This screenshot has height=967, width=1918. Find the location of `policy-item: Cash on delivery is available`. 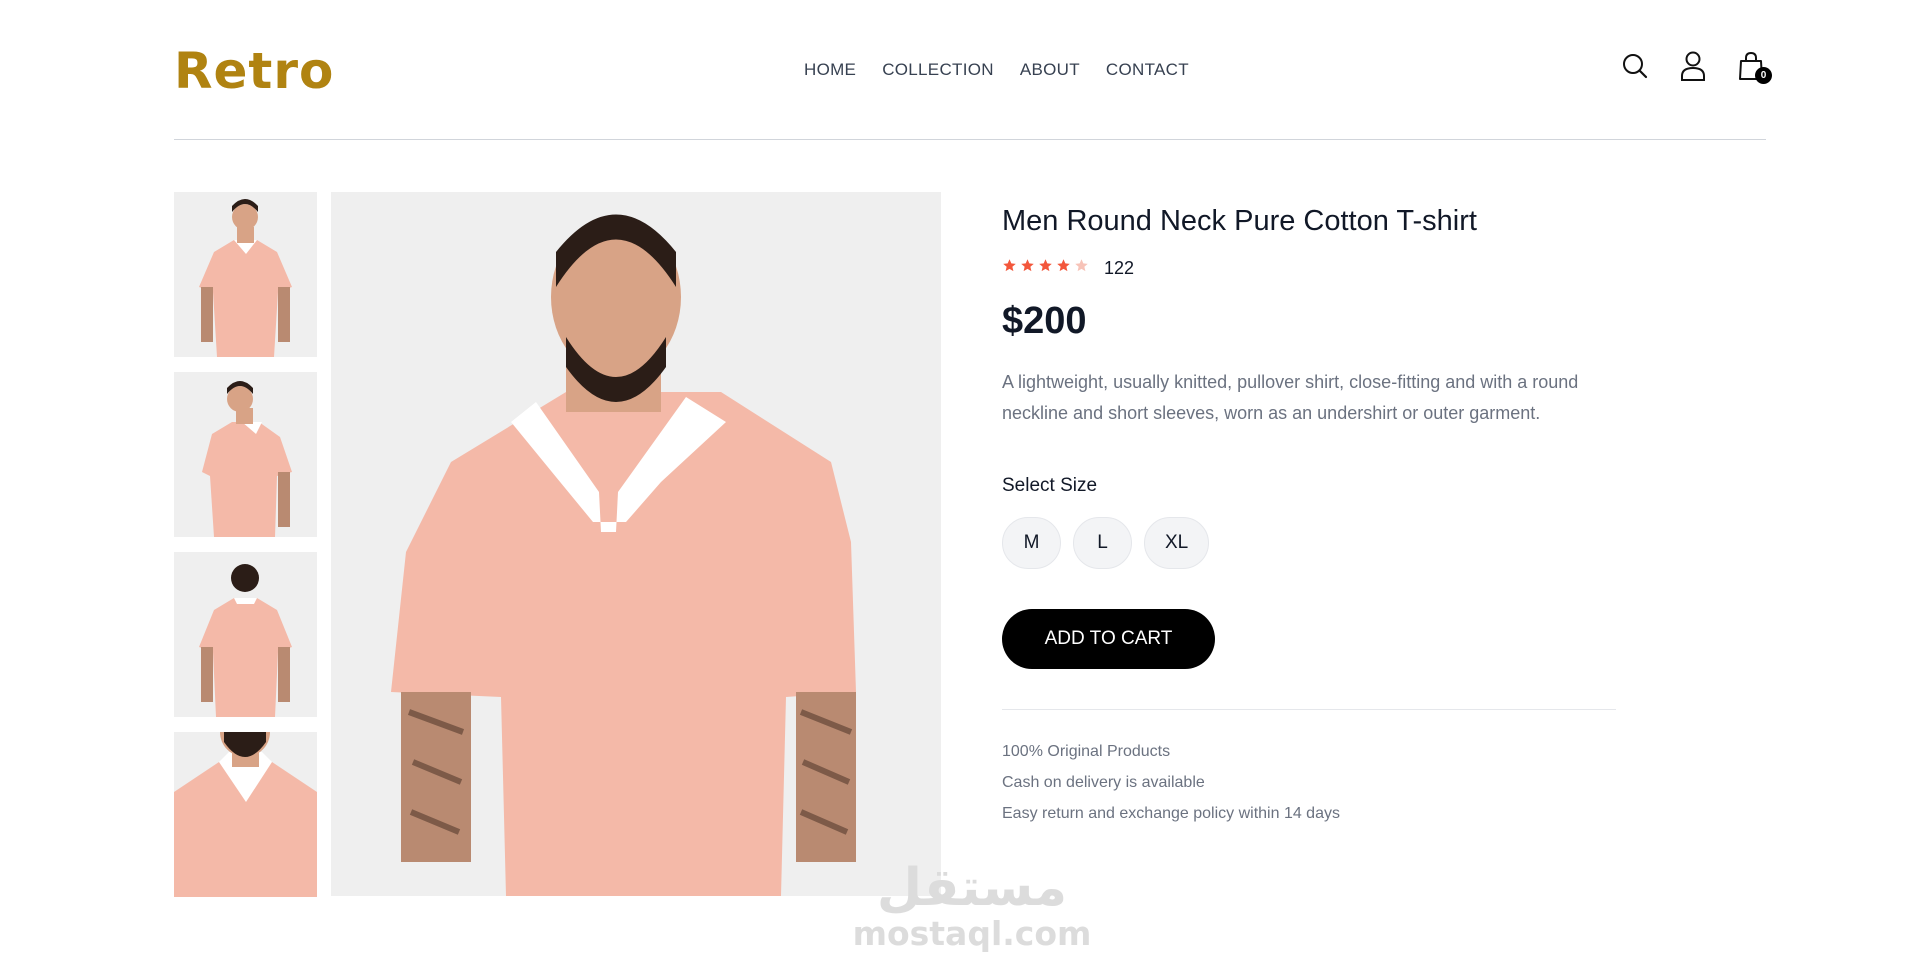

policy-item: Cash on delivery is available is located at coordinates (1103, 782).